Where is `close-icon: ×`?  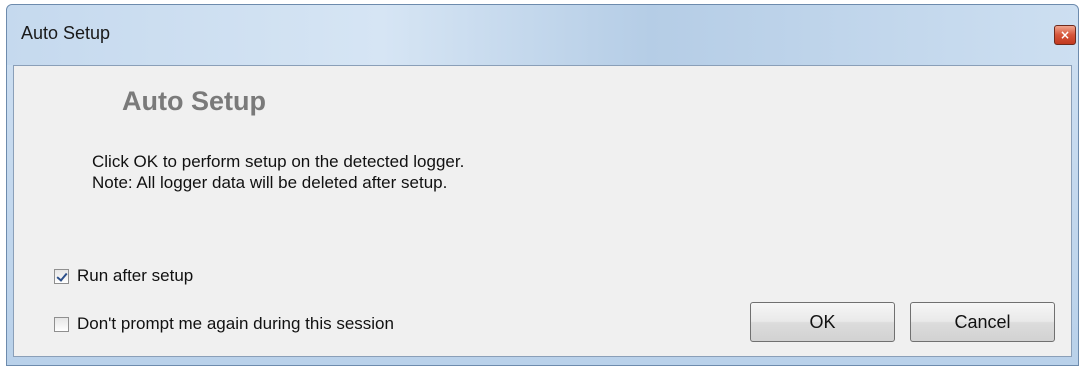
close-icon: × is located at coordinates (1065, 35).